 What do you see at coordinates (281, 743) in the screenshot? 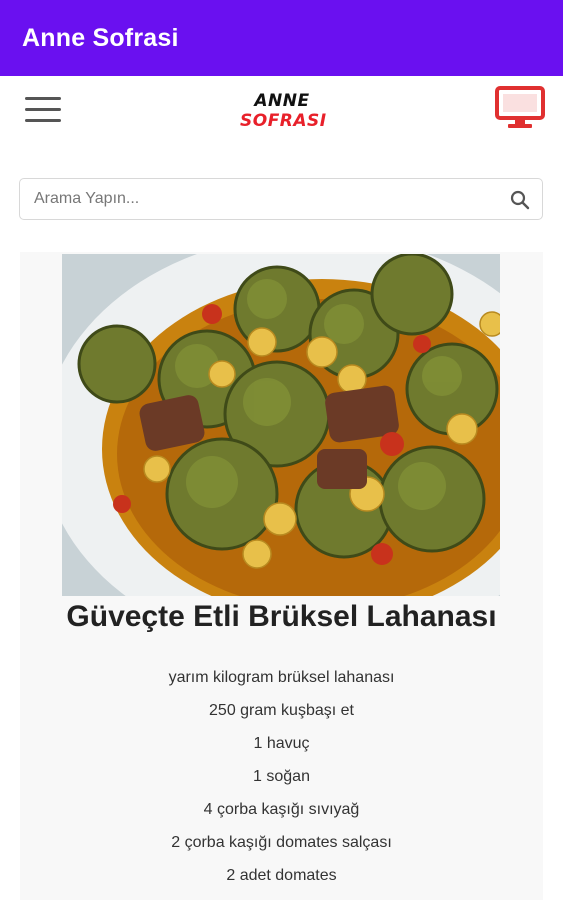
I see `ingredient-item: 1 havuç` at bounding box center [281, 743].